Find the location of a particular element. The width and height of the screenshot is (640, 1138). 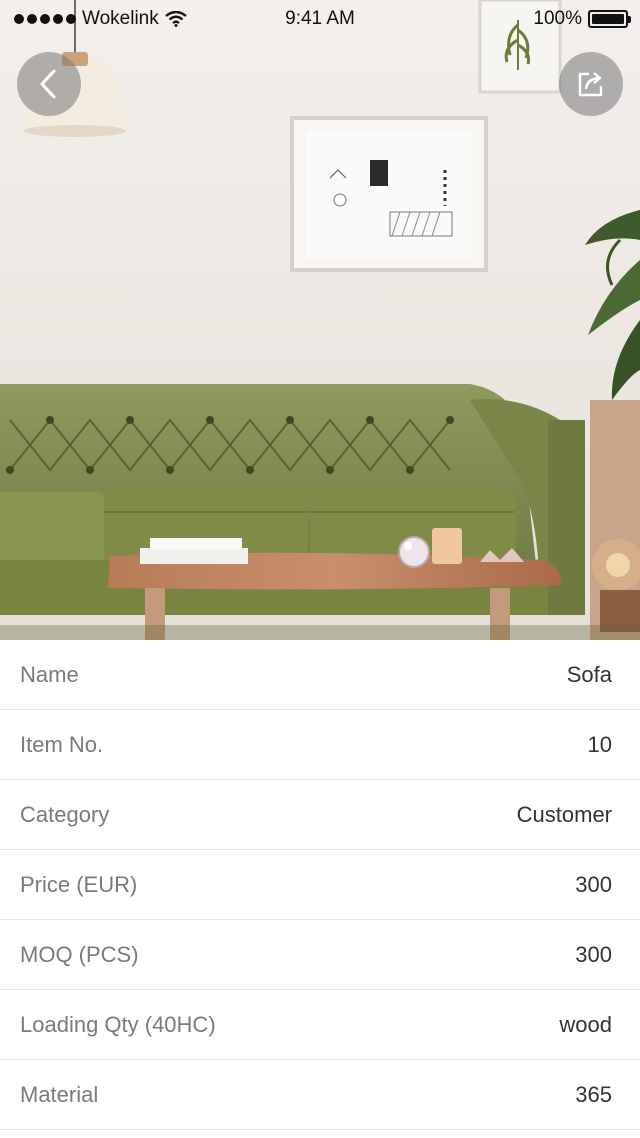

signal-strength-icon is located at coordinates (45, 19).